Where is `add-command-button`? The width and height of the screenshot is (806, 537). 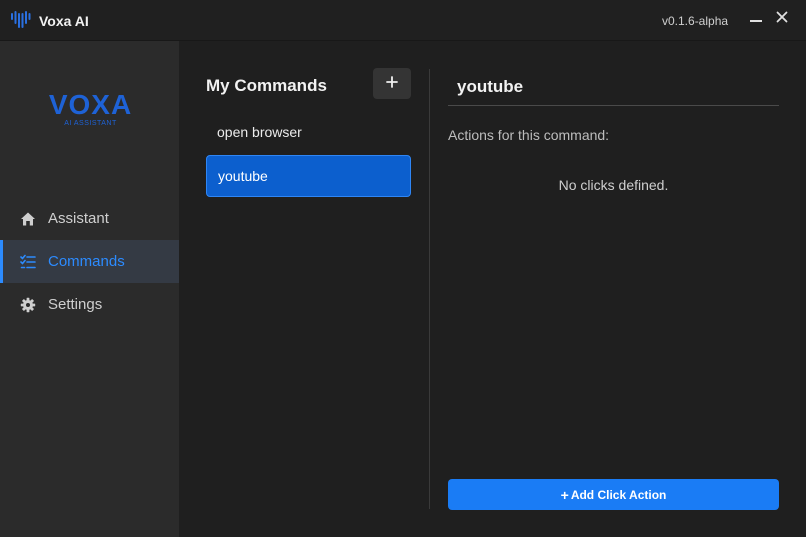
add-command-button is located at coordinates (392, 83).